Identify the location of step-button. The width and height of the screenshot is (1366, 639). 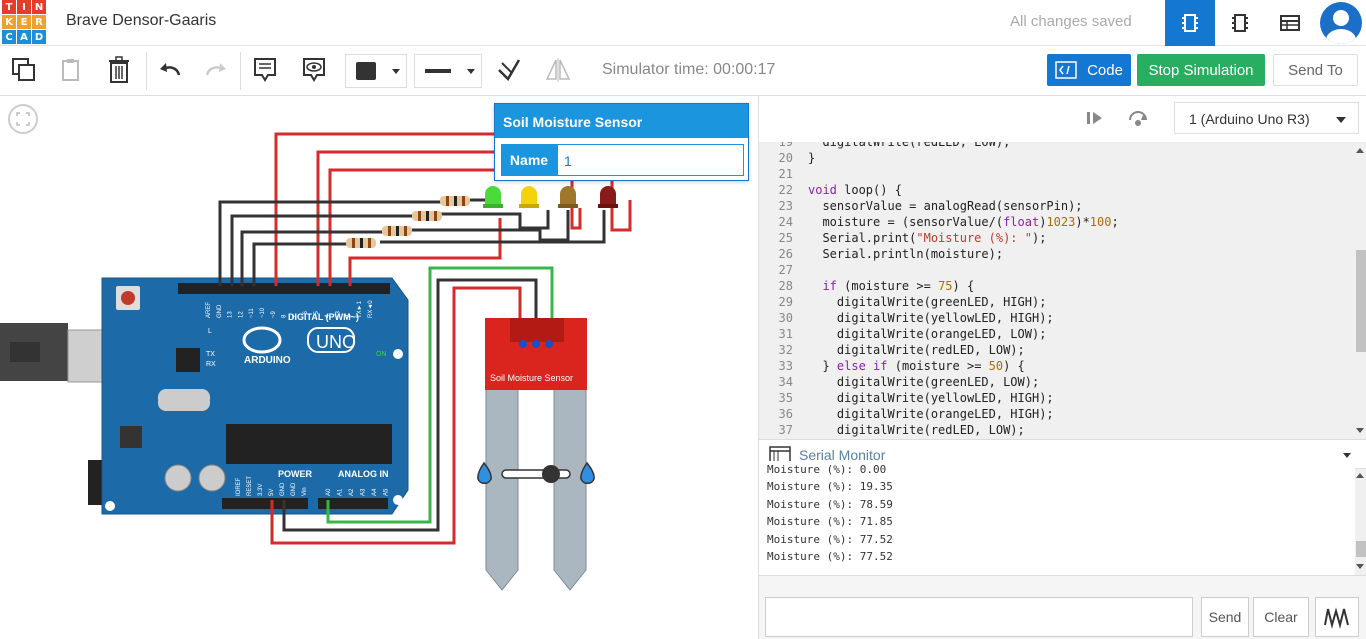
(1095, 120).